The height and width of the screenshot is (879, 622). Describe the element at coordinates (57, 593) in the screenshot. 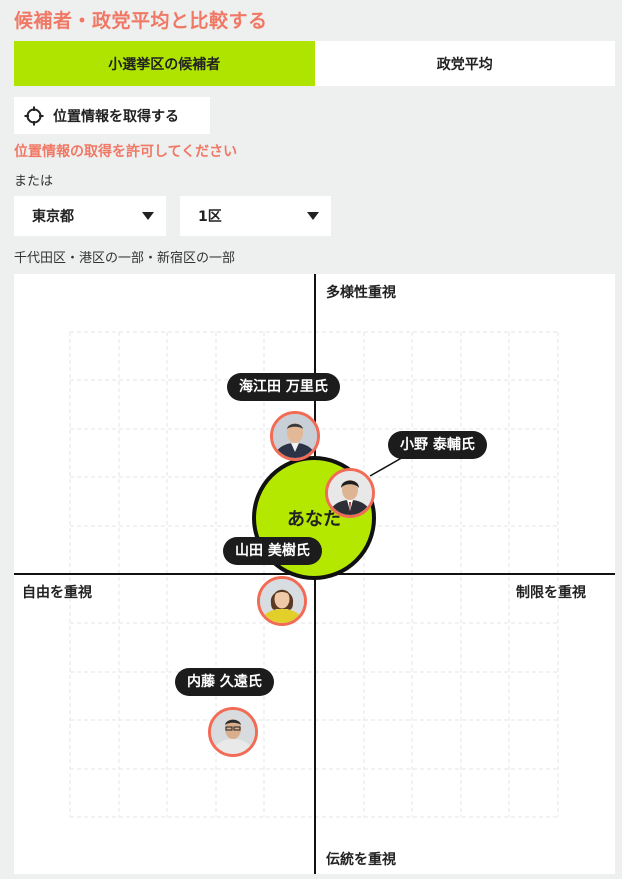

I see `axis-label-left: 自由を重視` at that location.